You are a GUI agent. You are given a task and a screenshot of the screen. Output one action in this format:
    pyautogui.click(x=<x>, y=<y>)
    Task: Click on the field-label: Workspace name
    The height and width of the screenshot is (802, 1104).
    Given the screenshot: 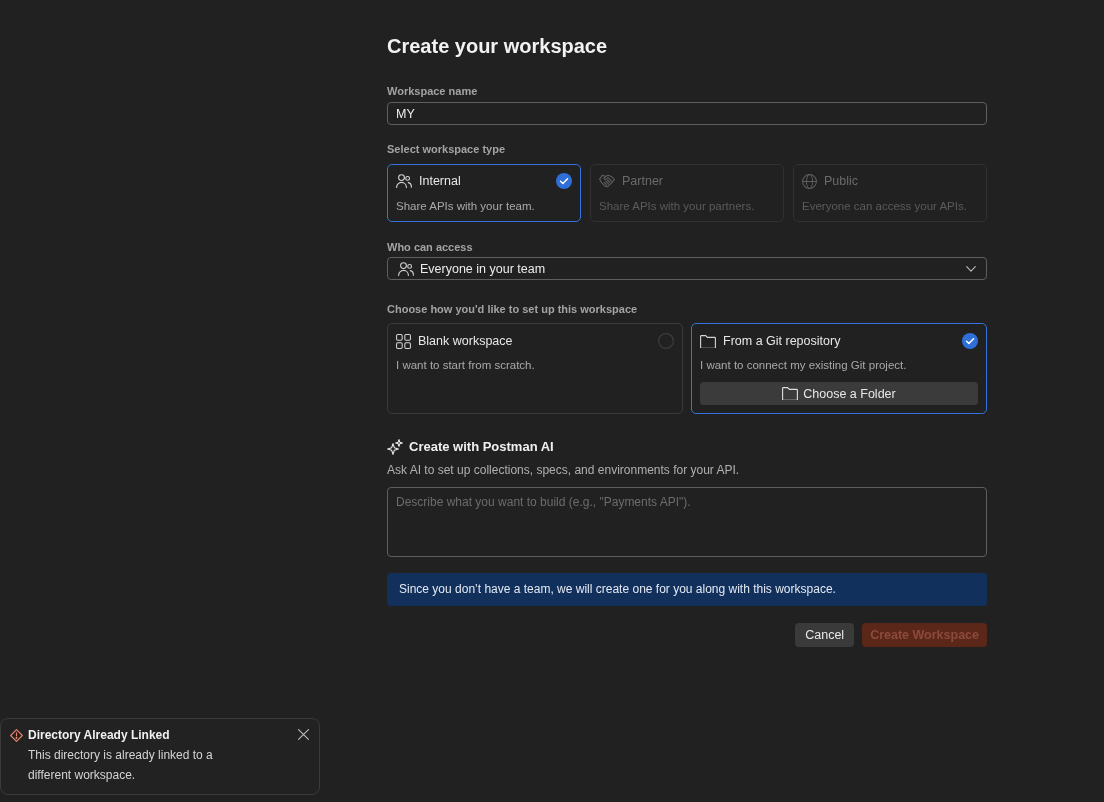 What is the action you would take?
    pyautogui.click(x=433, y=91)
    